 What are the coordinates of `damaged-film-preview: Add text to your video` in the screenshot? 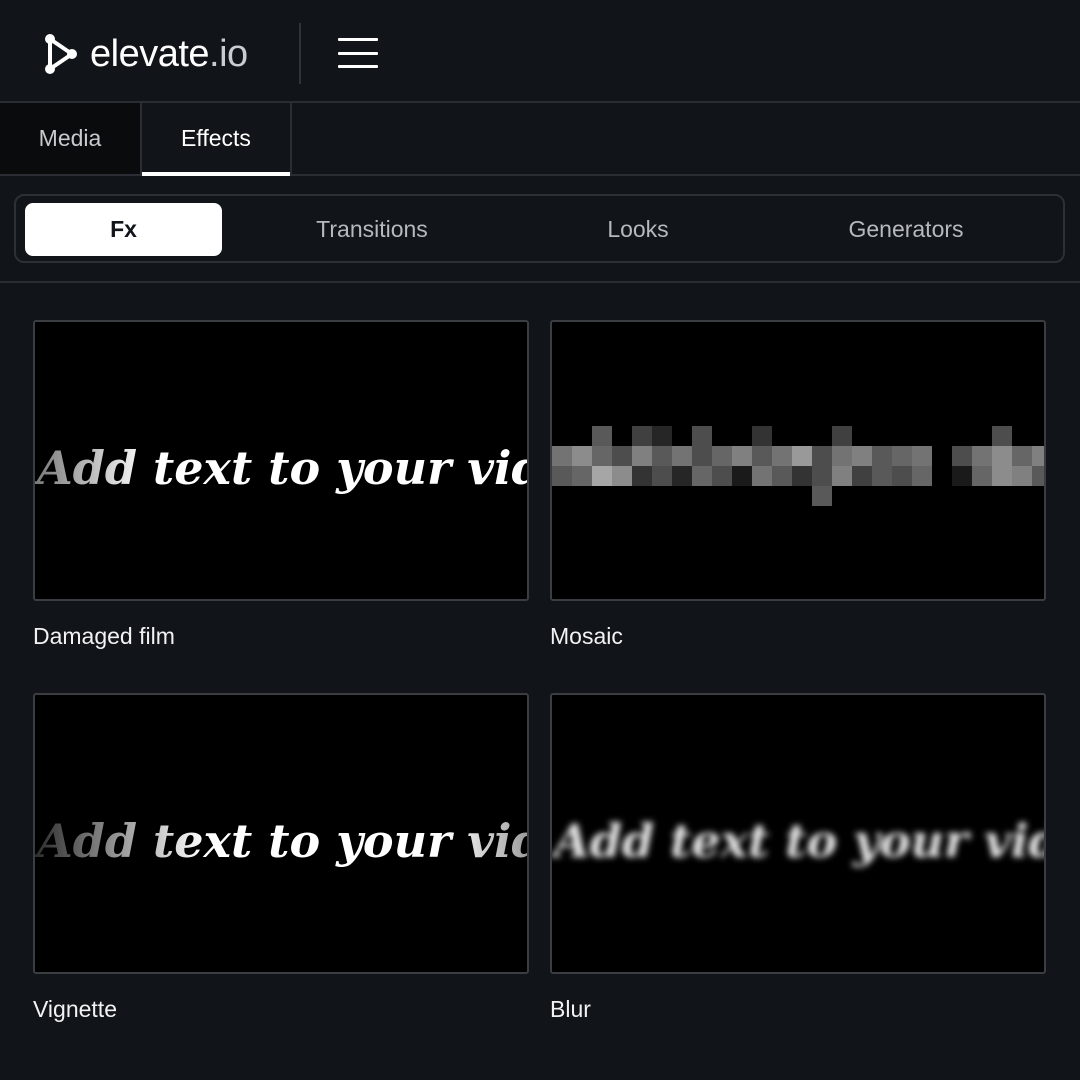 It's located at (282, 468).